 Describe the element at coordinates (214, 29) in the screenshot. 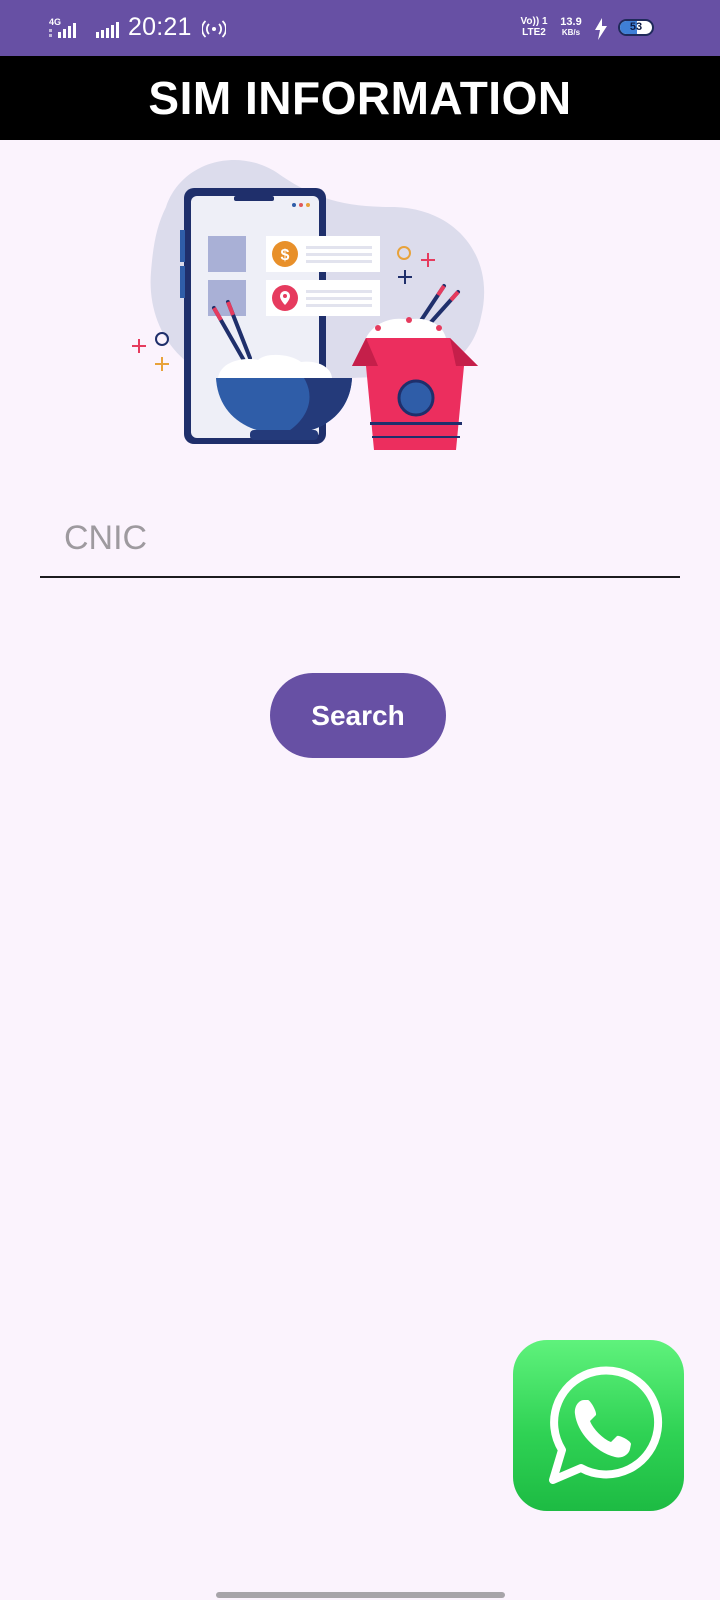

I see `hotspot-icon` at that location.